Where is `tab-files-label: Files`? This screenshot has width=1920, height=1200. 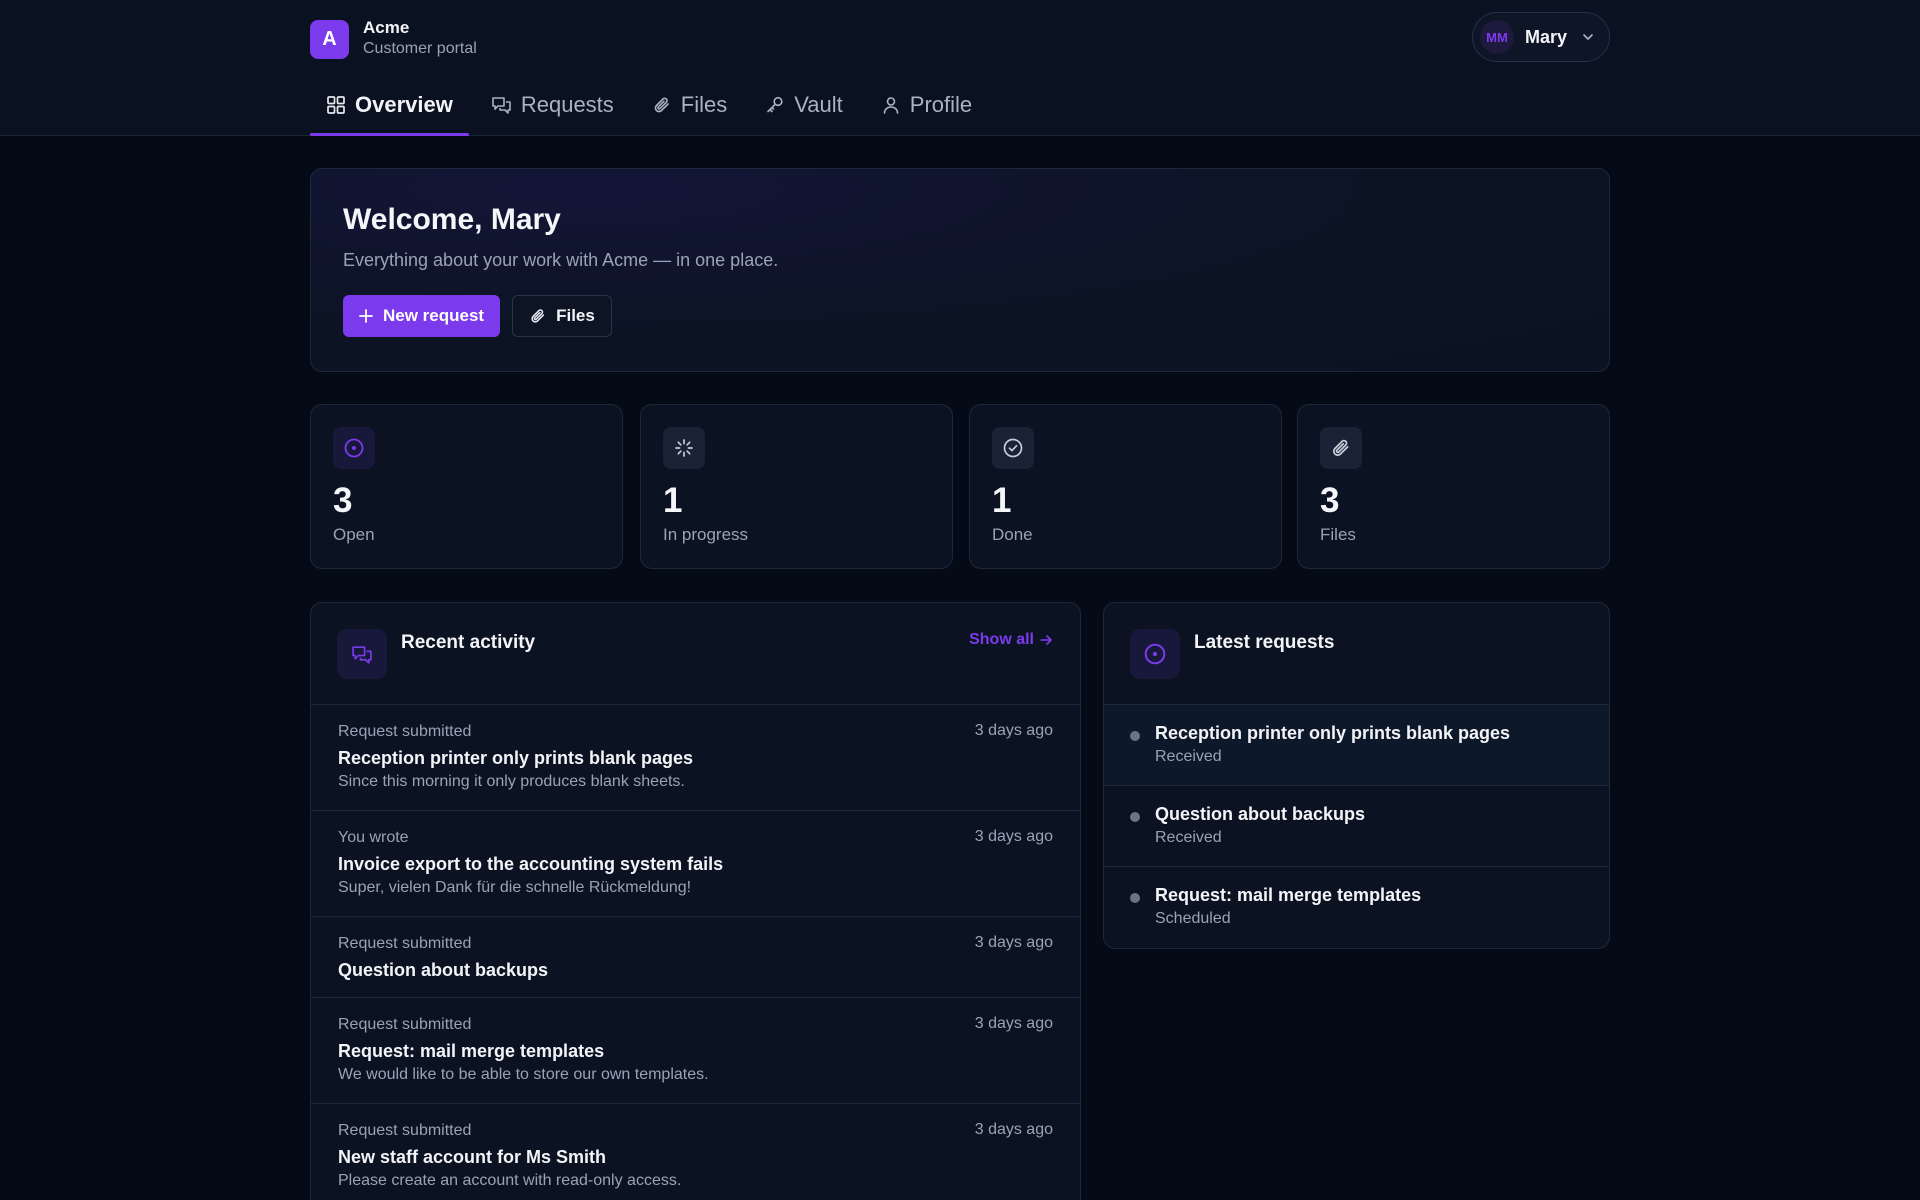
tab-files-label: Files is located at coordinates (704, 104).